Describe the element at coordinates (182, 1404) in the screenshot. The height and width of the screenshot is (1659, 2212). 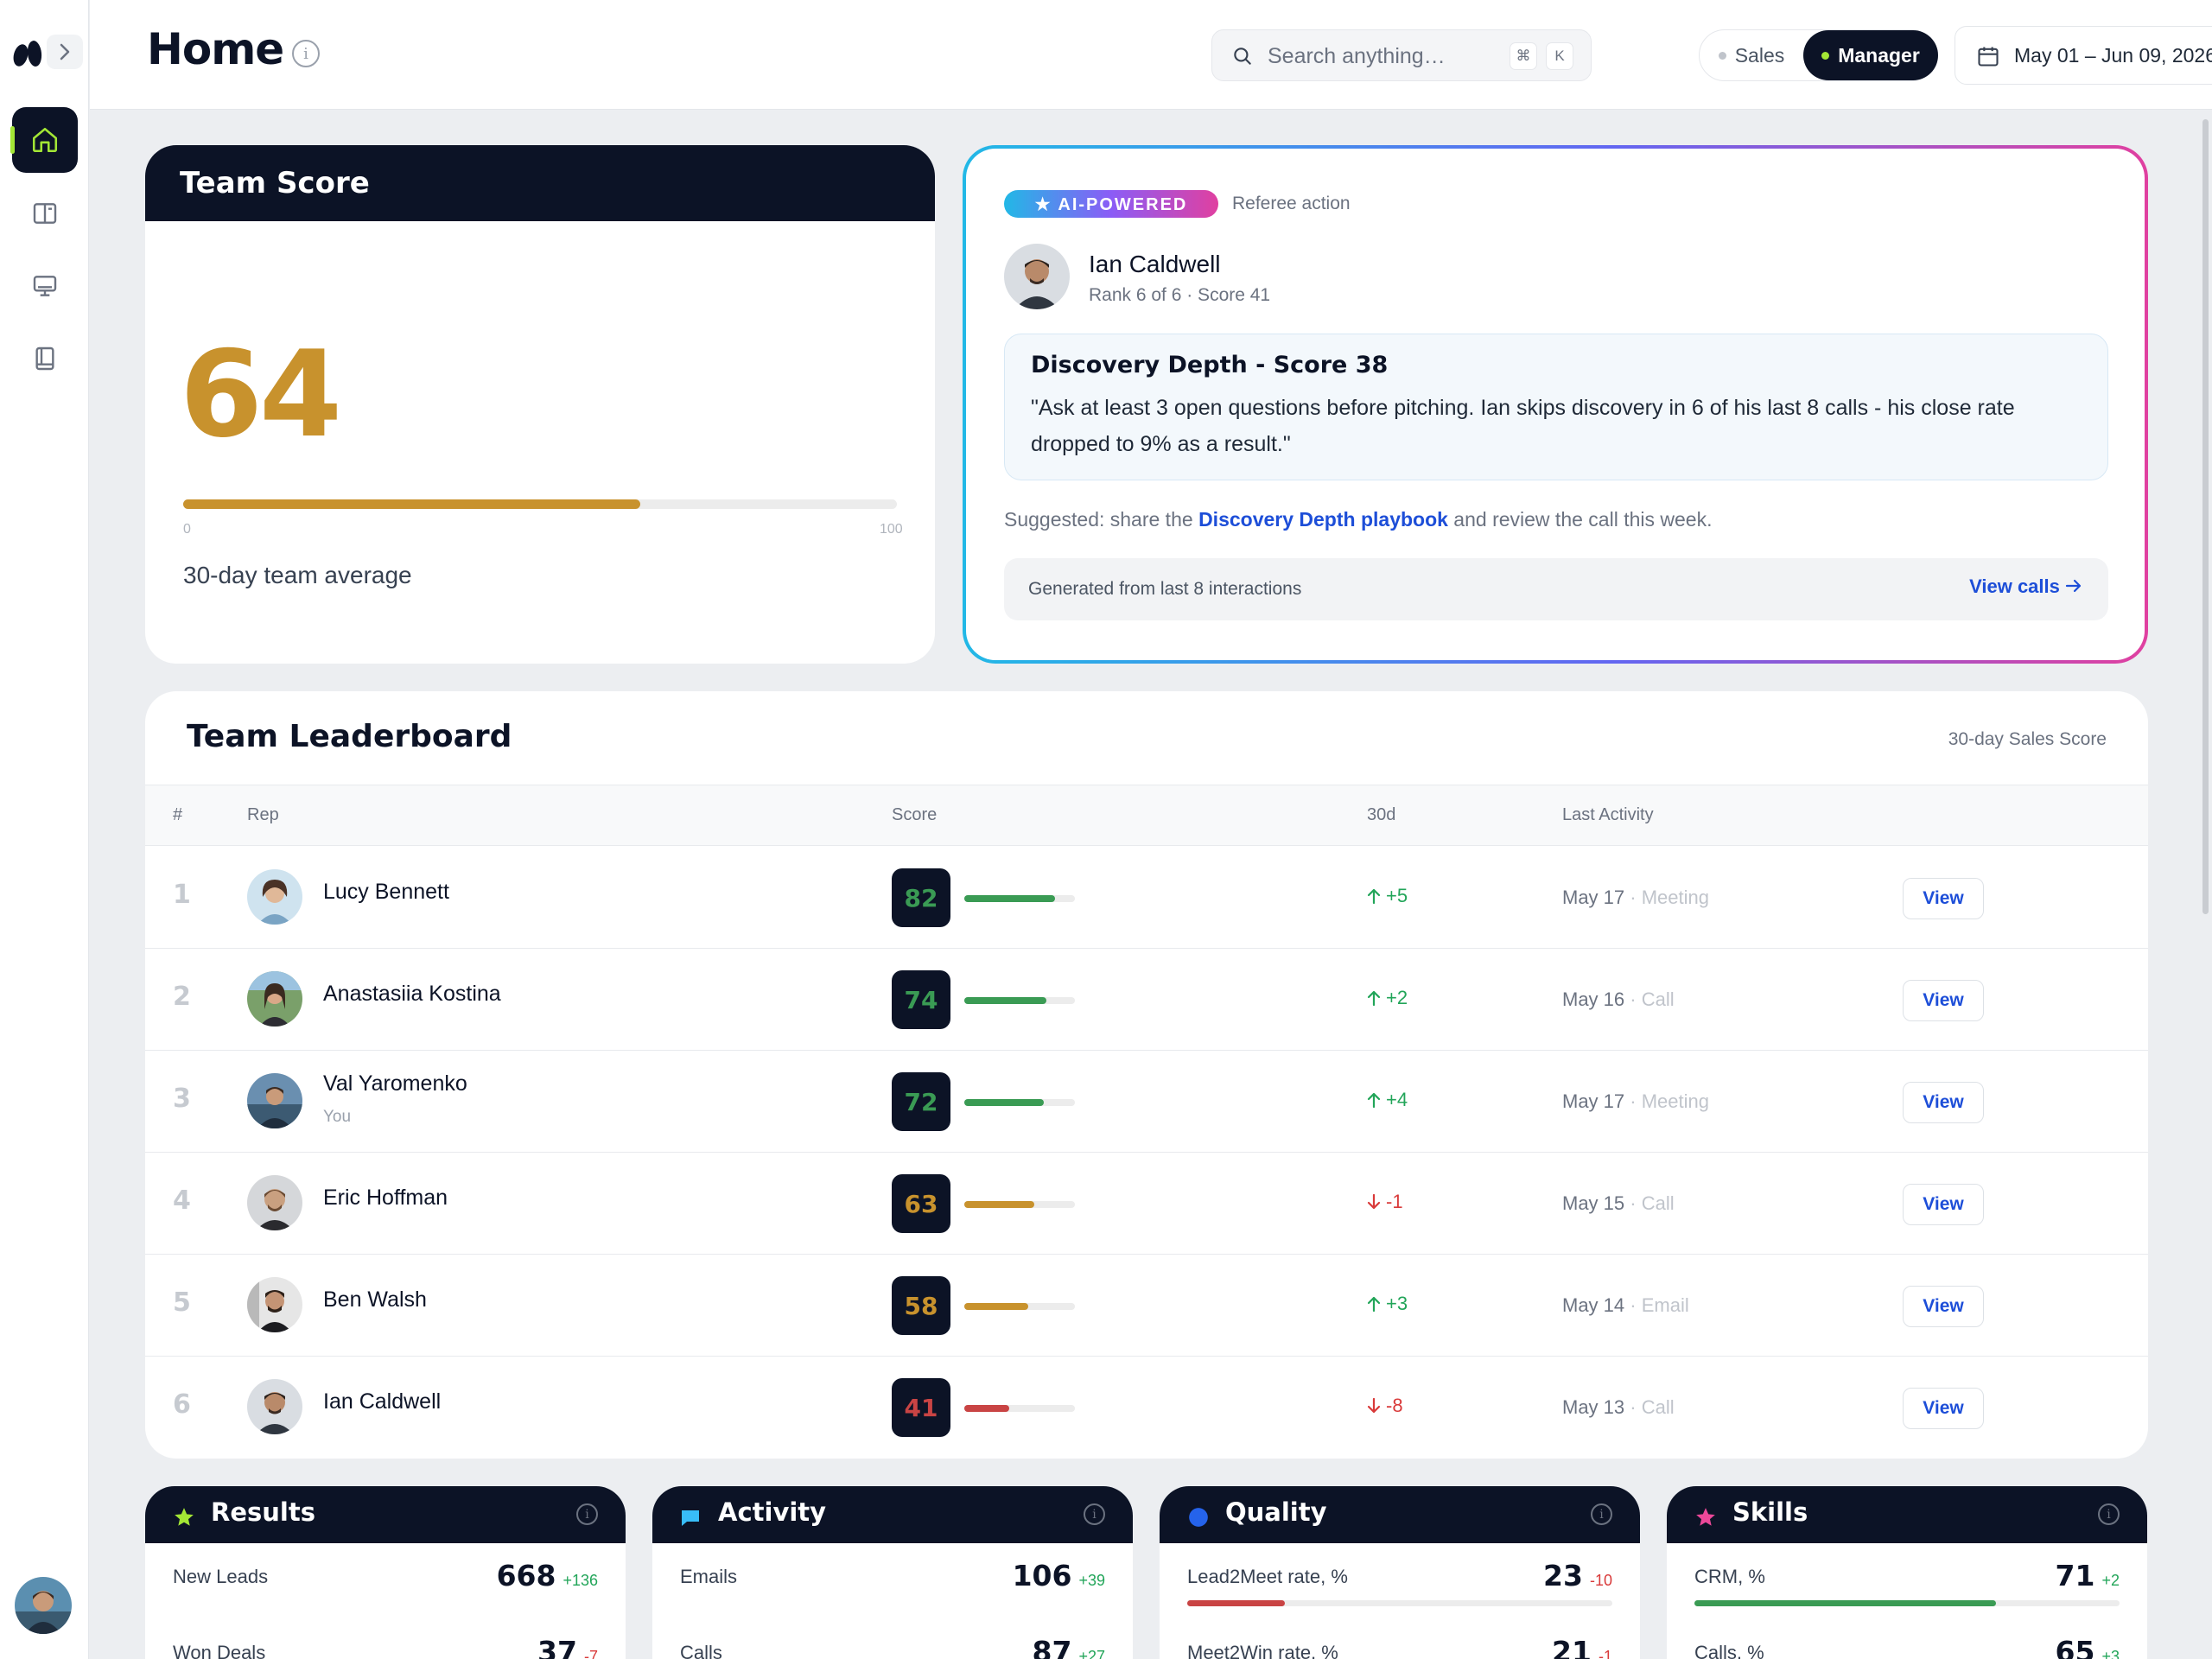
I see `row-rank: 6` at that location.